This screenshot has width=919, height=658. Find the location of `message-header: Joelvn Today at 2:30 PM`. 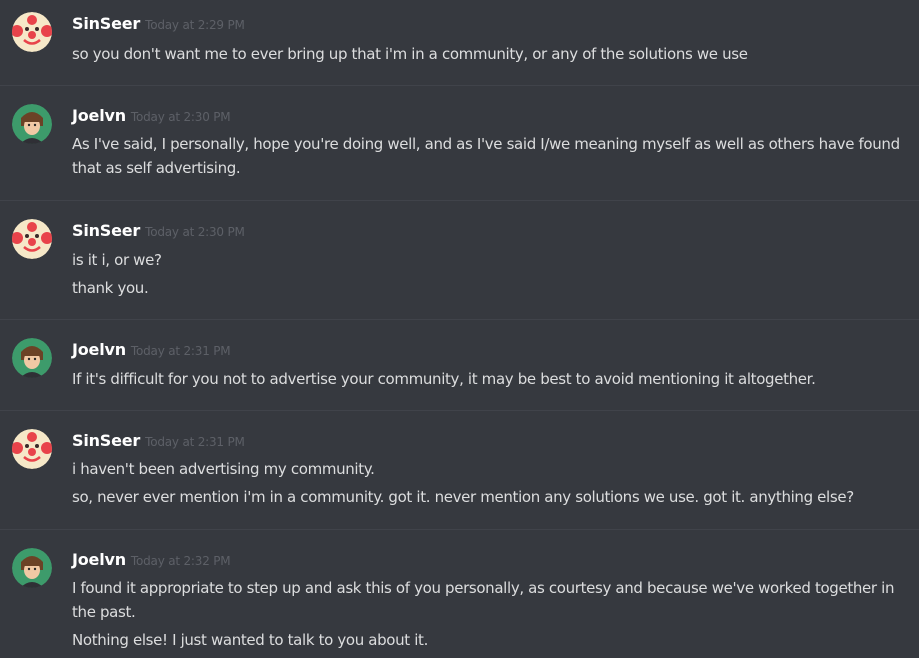

message-header: Joelvn Today at 2:30 PM is located at coordinates (151, 116).